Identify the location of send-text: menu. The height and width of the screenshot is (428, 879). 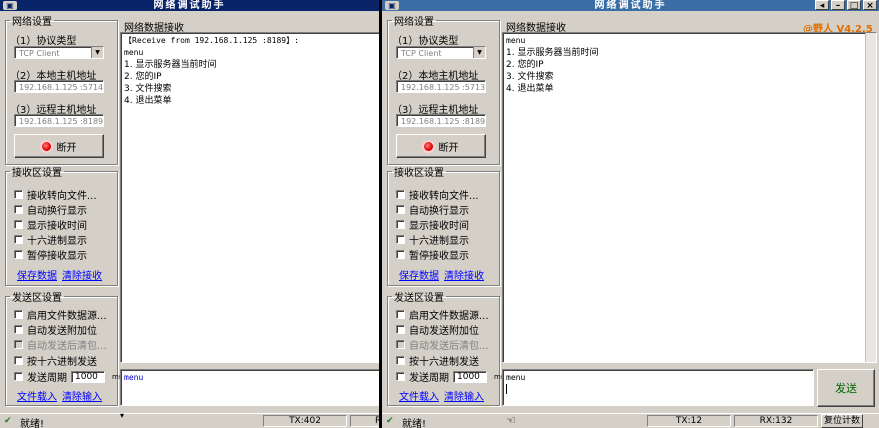
(516, 377).